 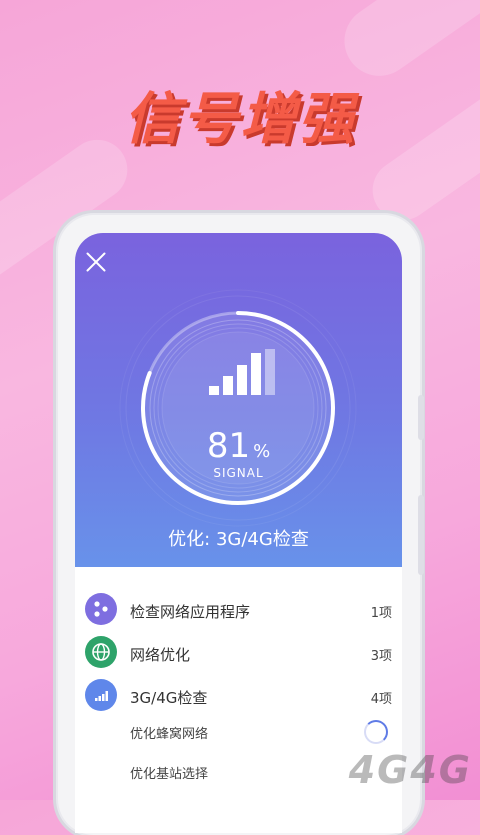 I want to click on hero-title: 信号增强, so click(x=240, y=119).